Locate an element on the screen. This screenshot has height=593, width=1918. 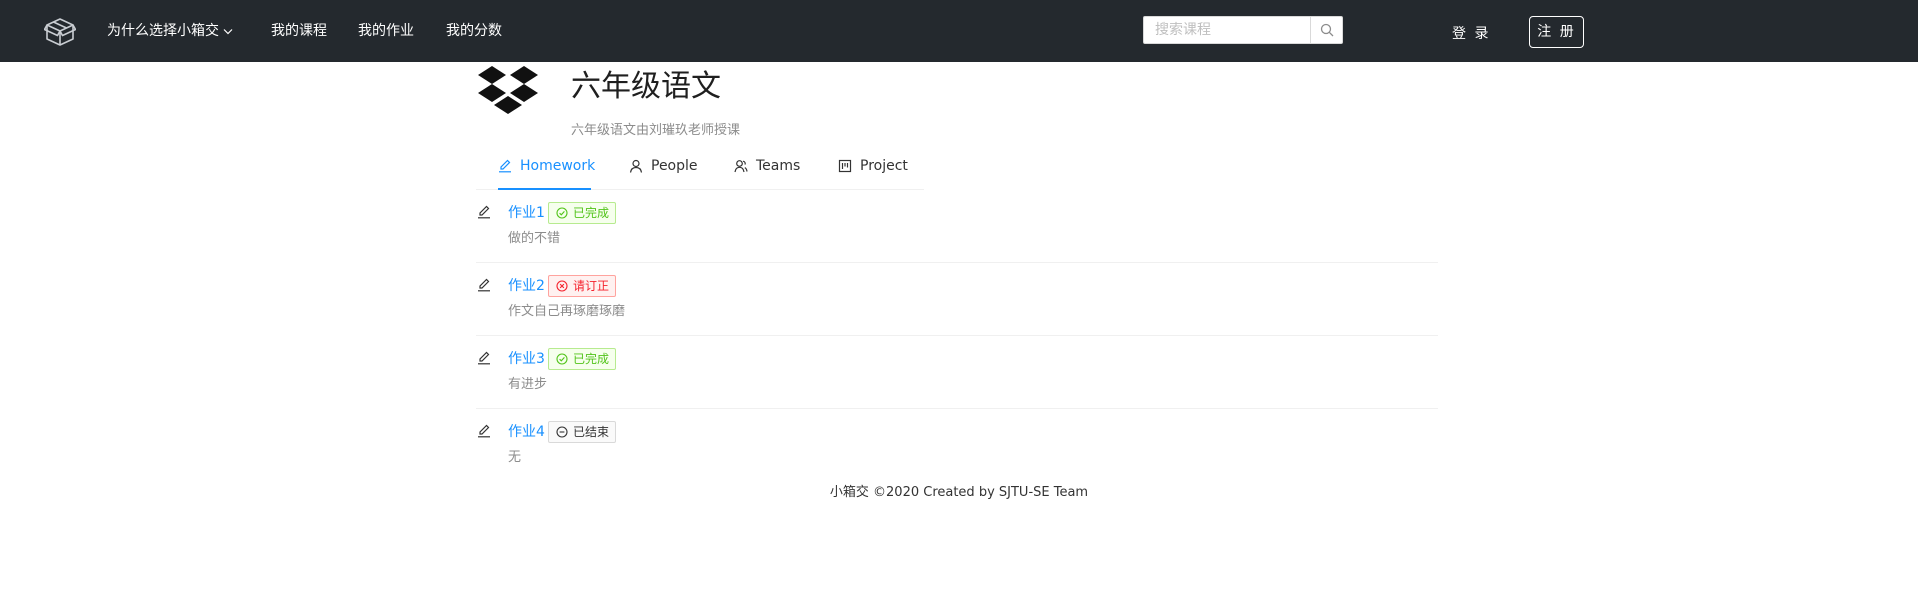
status-badge-label: 已结束 is located at coordinates (591, 432).